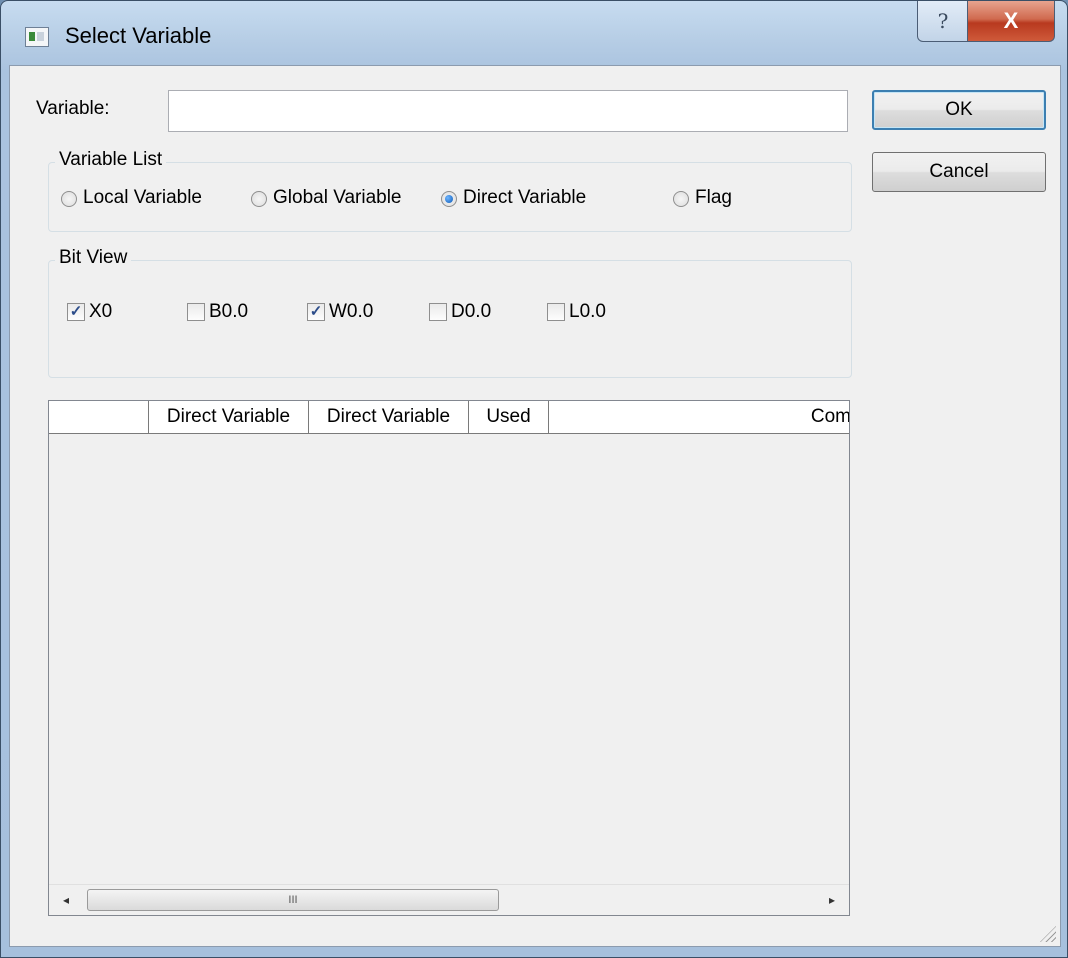  I want to click on help-button: ?, so click(943, 21).